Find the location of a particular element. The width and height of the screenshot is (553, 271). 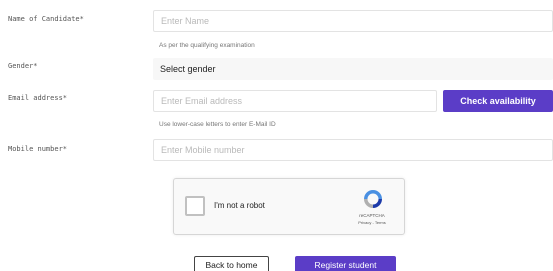

mobile-label: Mobile number* is located at coordinates (38, 149).